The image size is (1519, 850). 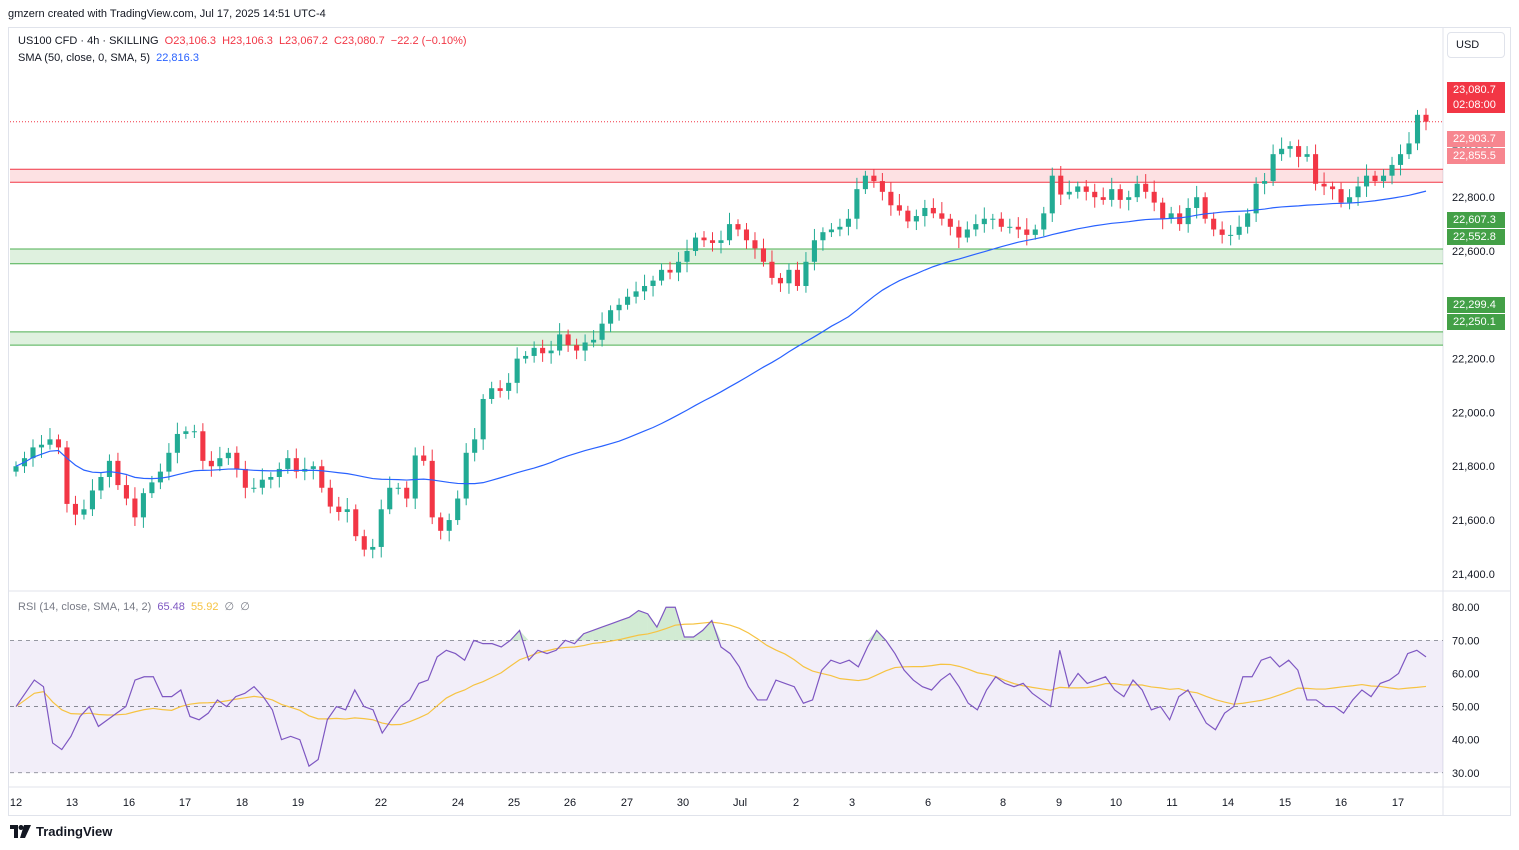 I want to click on time-tick-label: 9, so click(x=1059, y=803).